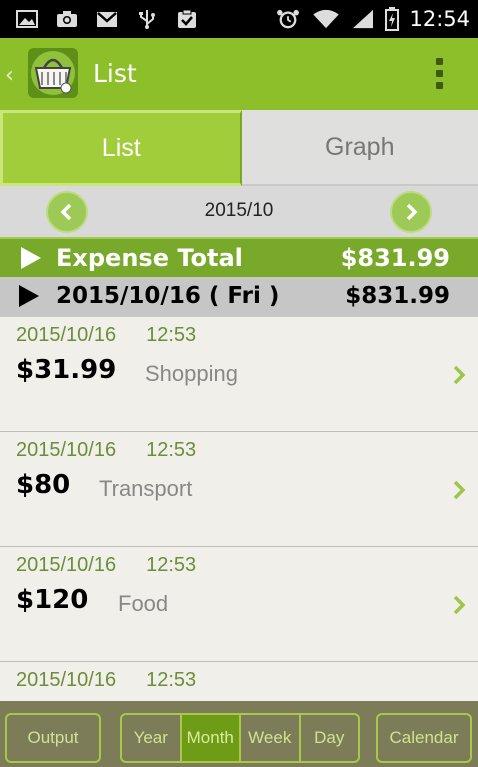 This screenshot has width=478, height=767. Describe the element at coordinates (152, 738) in the screenshot. I see `period-year-button: Year` at that location.